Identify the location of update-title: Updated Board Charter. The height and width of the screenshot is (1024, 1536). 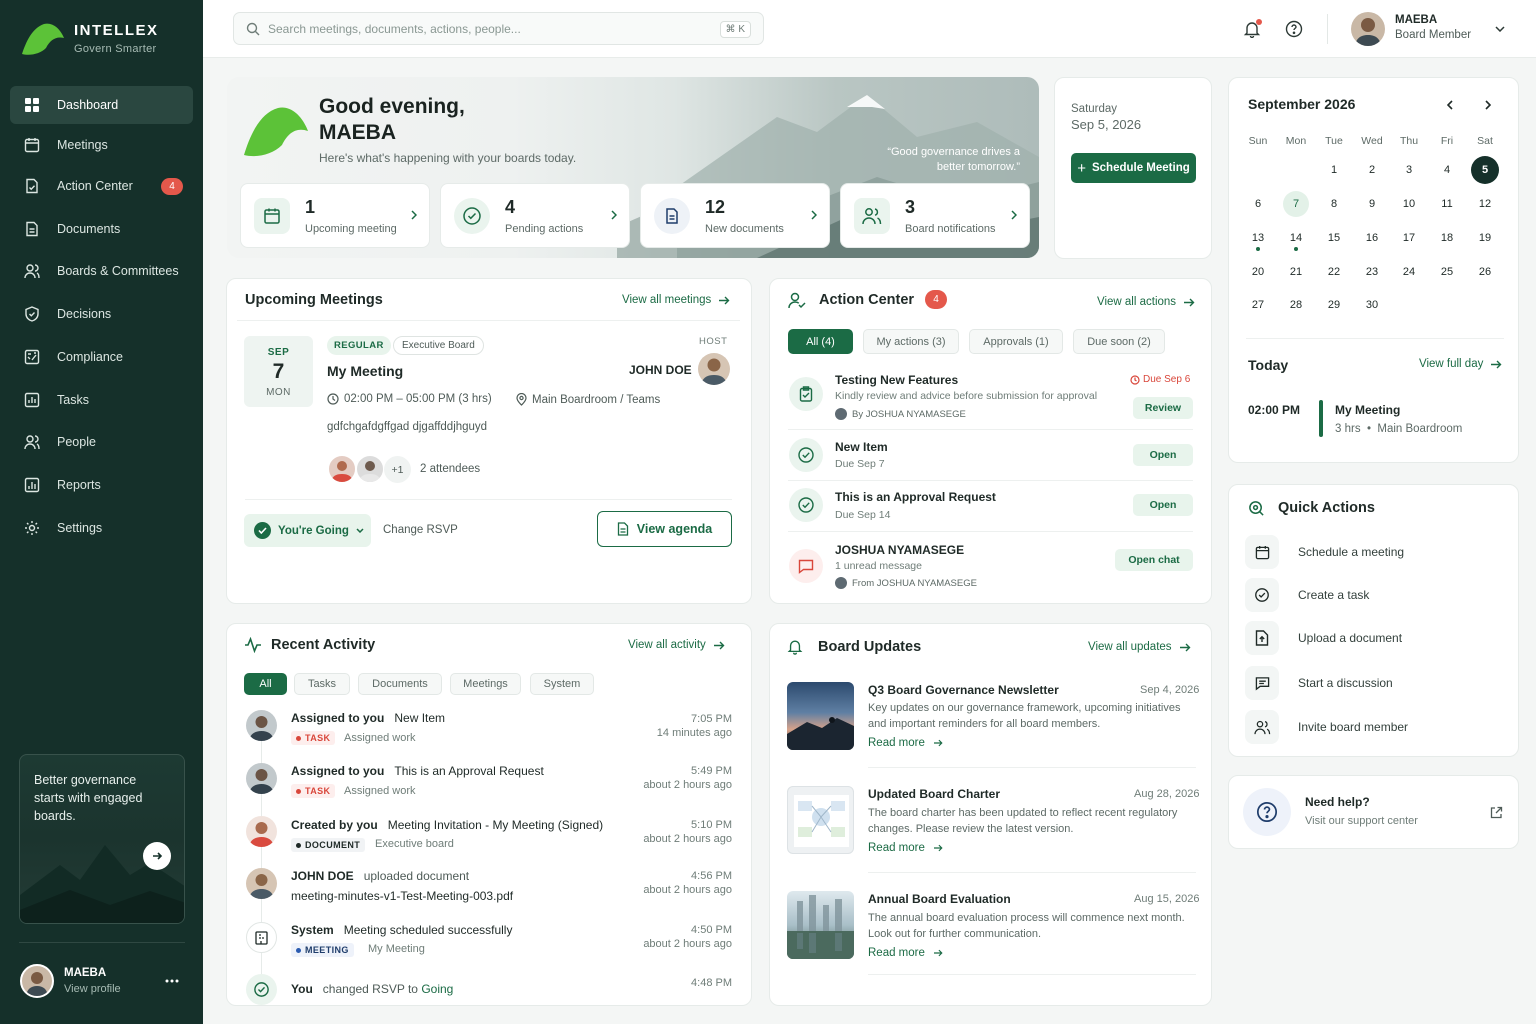
(934, 794).